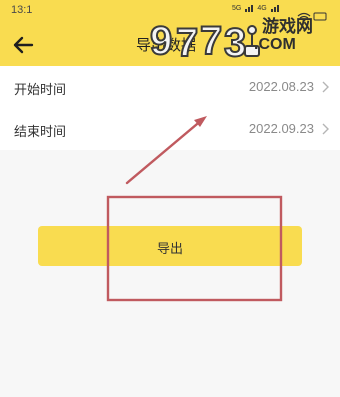  I want to click on logo-digit: 9, so click(161, 41).